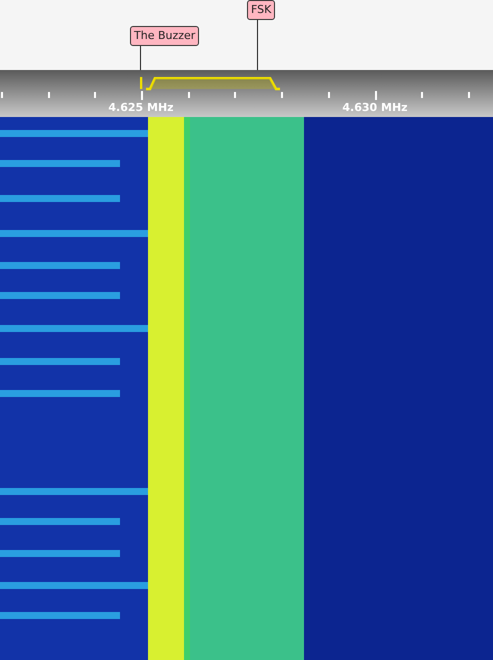 The image size is (493, 660). What do you see at coordinates (141, 107) in the screenshot?
I see `frequency-label: 4.625 MHz` at bounding box center [141, 107].